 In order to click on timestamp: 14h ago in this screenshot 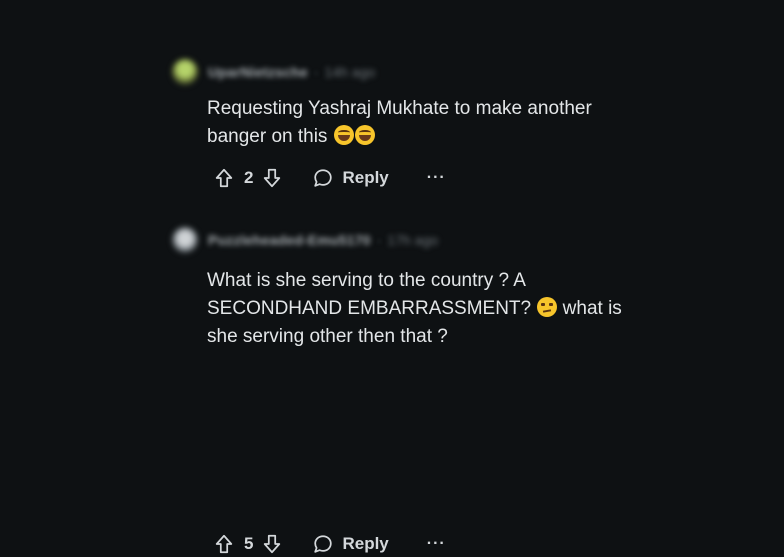, I will do `click(350, 72)`.